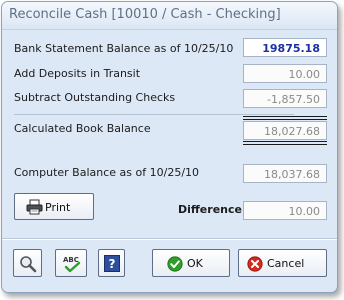  What do you see at coordinates (285, 73) in the screenshot?
I see `deposits-in-transit-value: 10.00` at bounding box center [285, 73].